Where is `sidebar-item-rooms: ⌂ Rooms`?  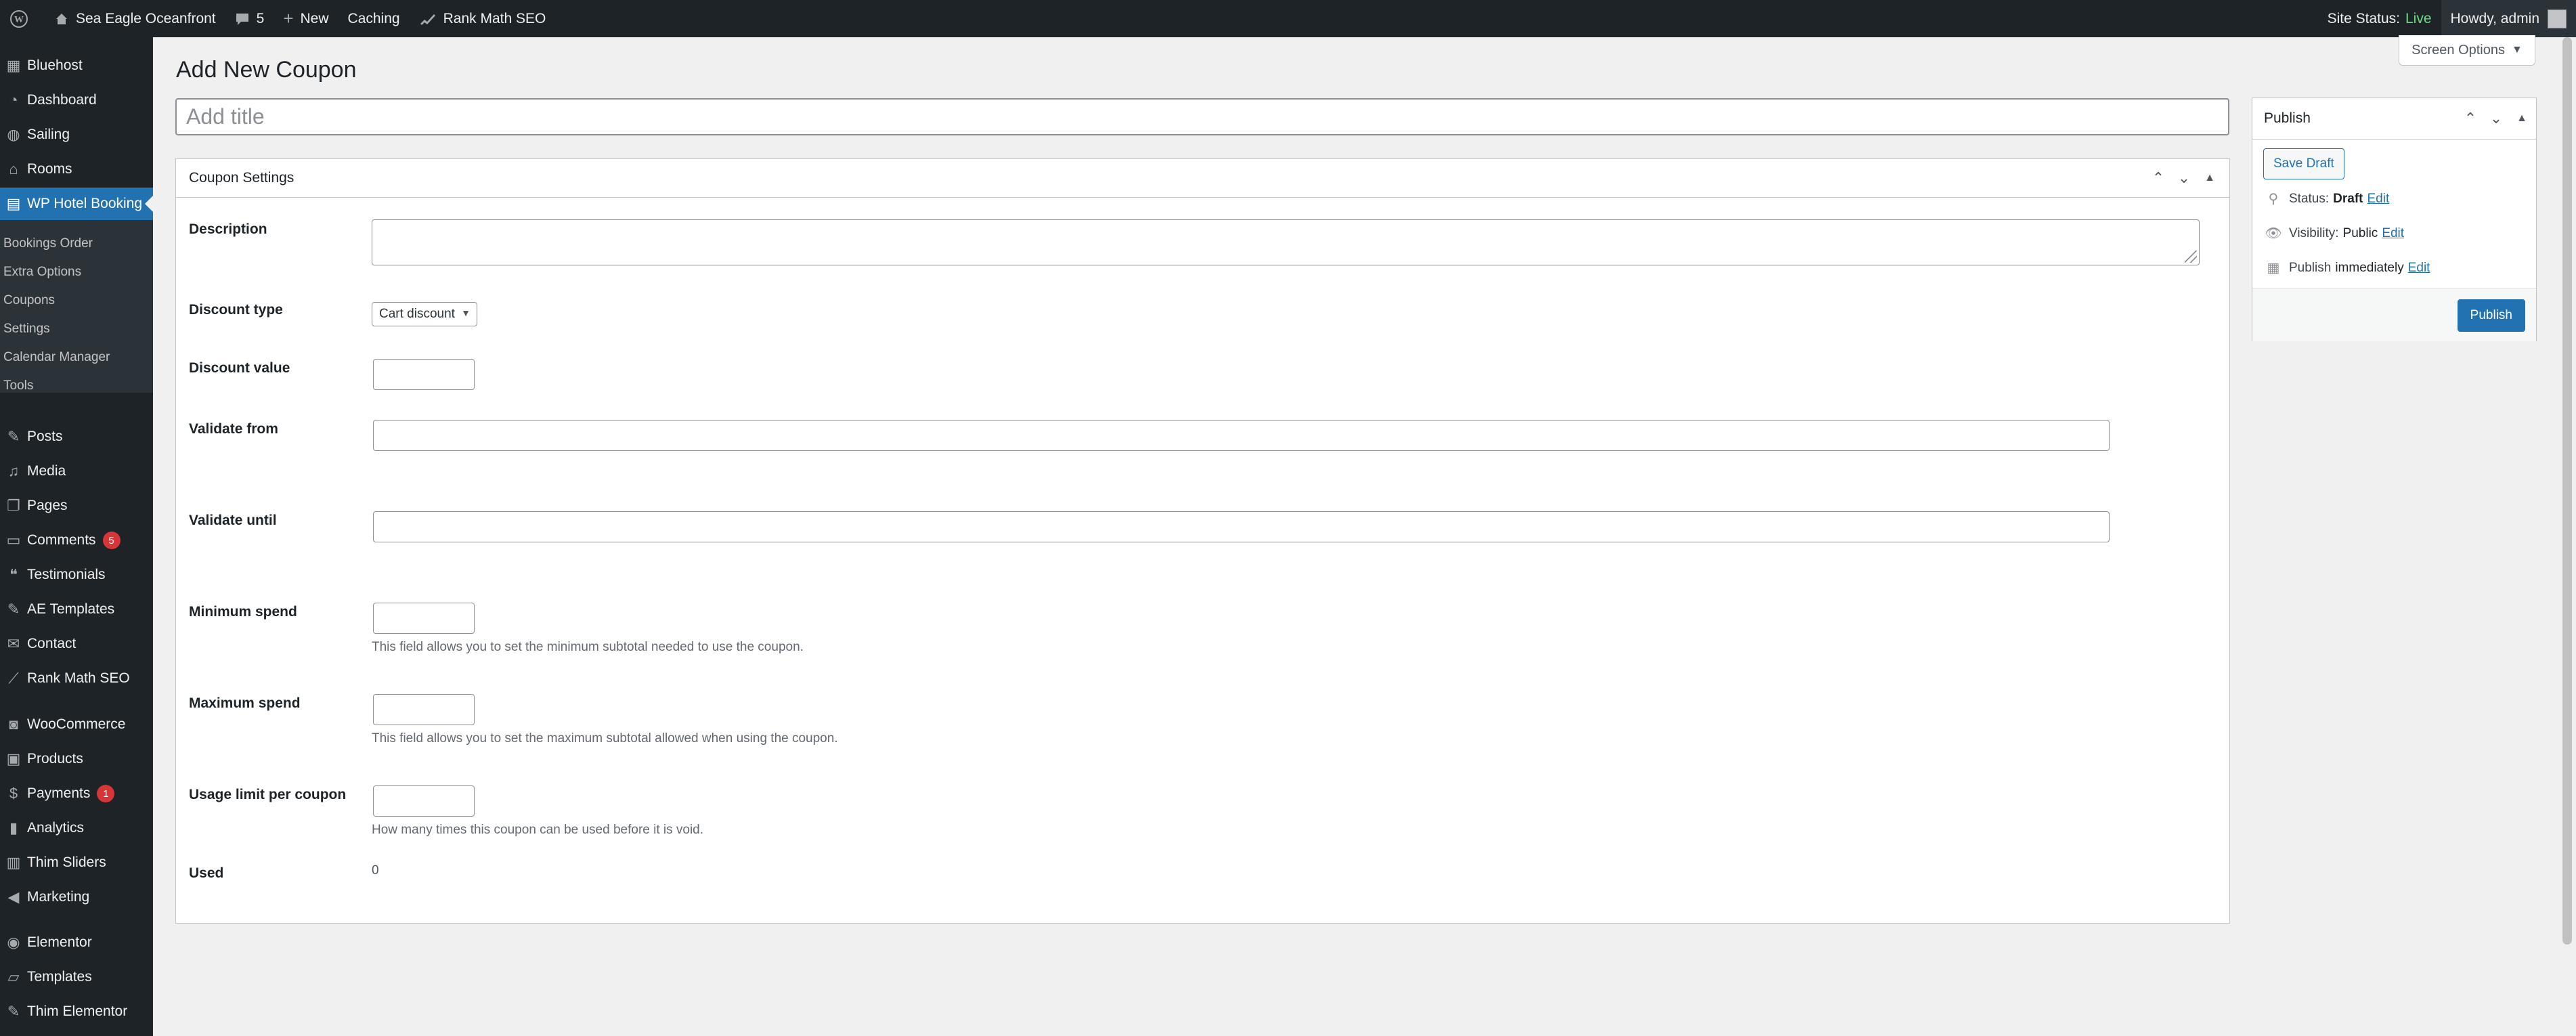
sidebar-item-rooms: ⌂ Rooms is located at coordinates (76, 170).